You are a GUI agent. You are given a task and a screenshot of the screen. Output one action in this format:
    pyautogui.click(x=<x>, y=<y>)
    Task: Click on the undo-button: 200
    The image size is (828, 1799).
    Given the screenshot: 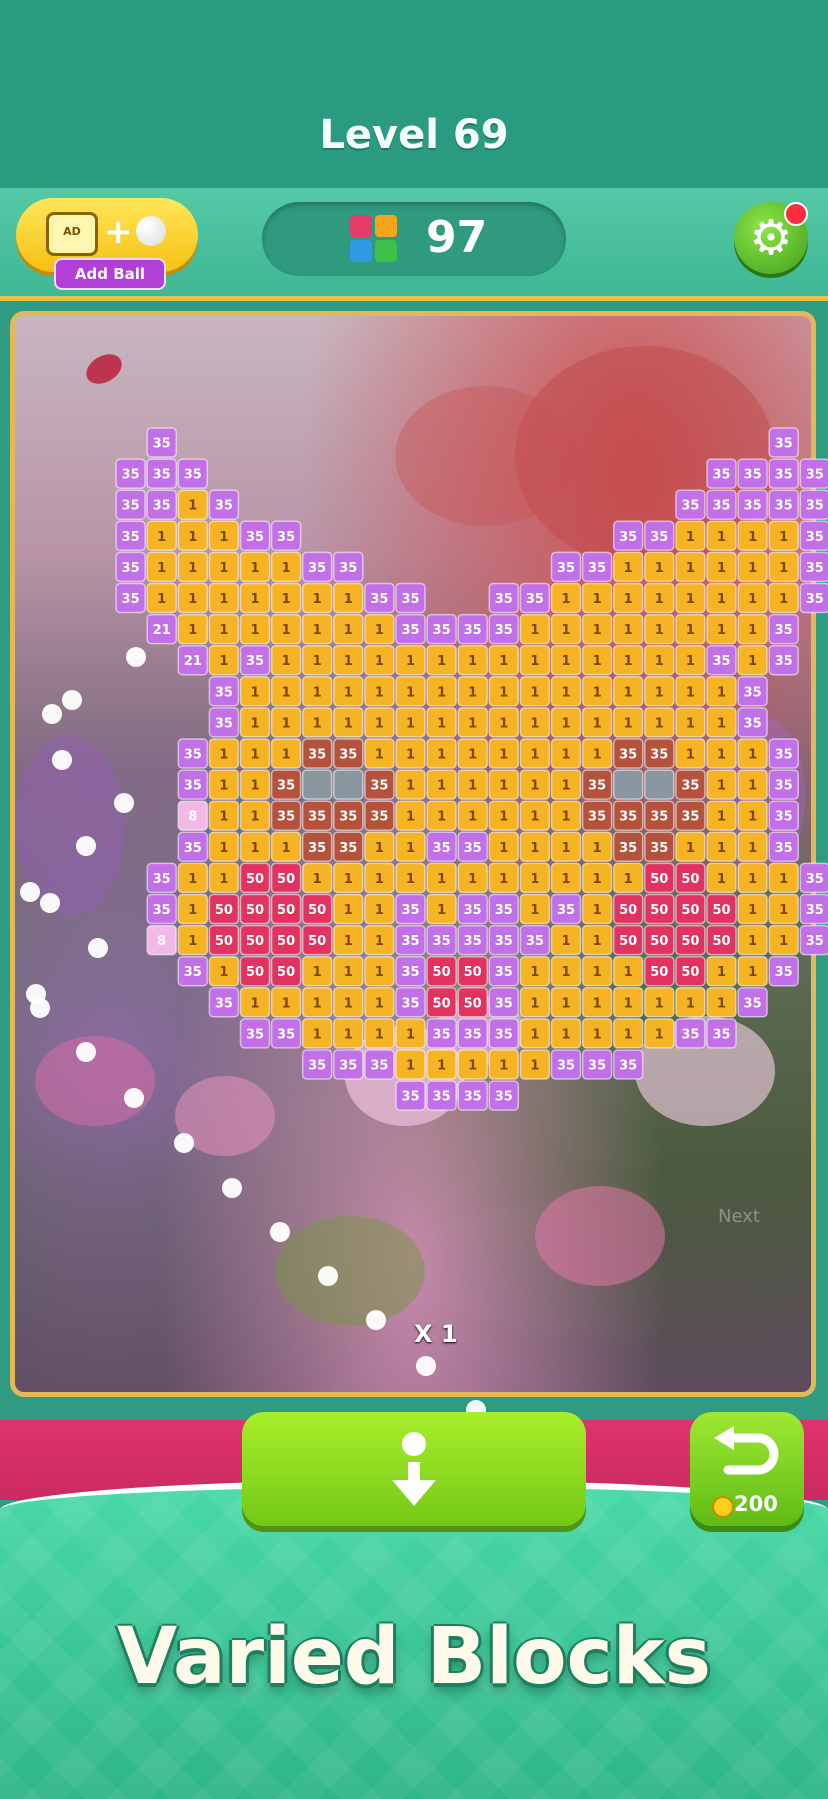 What is the action you would take?
    pyautogui.click(x=747, y=1469)
    